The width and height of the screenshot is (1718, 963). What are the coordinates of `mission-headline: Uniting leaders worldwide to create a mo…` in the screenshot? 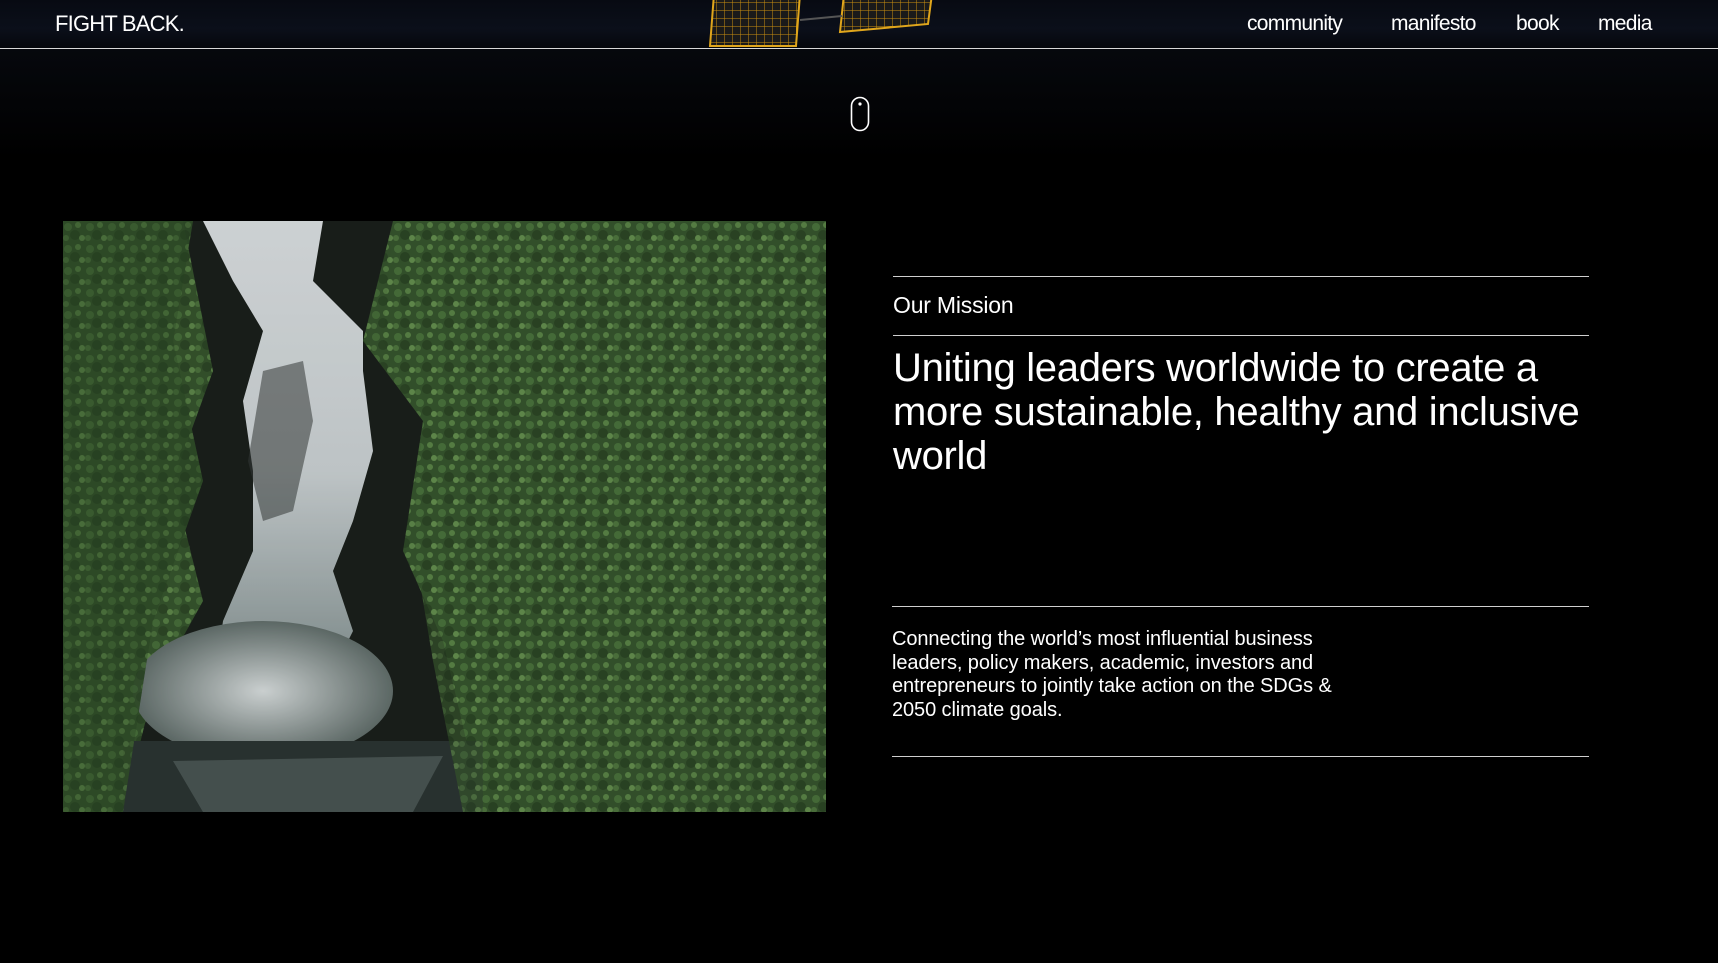 It's located at (1236, 412).